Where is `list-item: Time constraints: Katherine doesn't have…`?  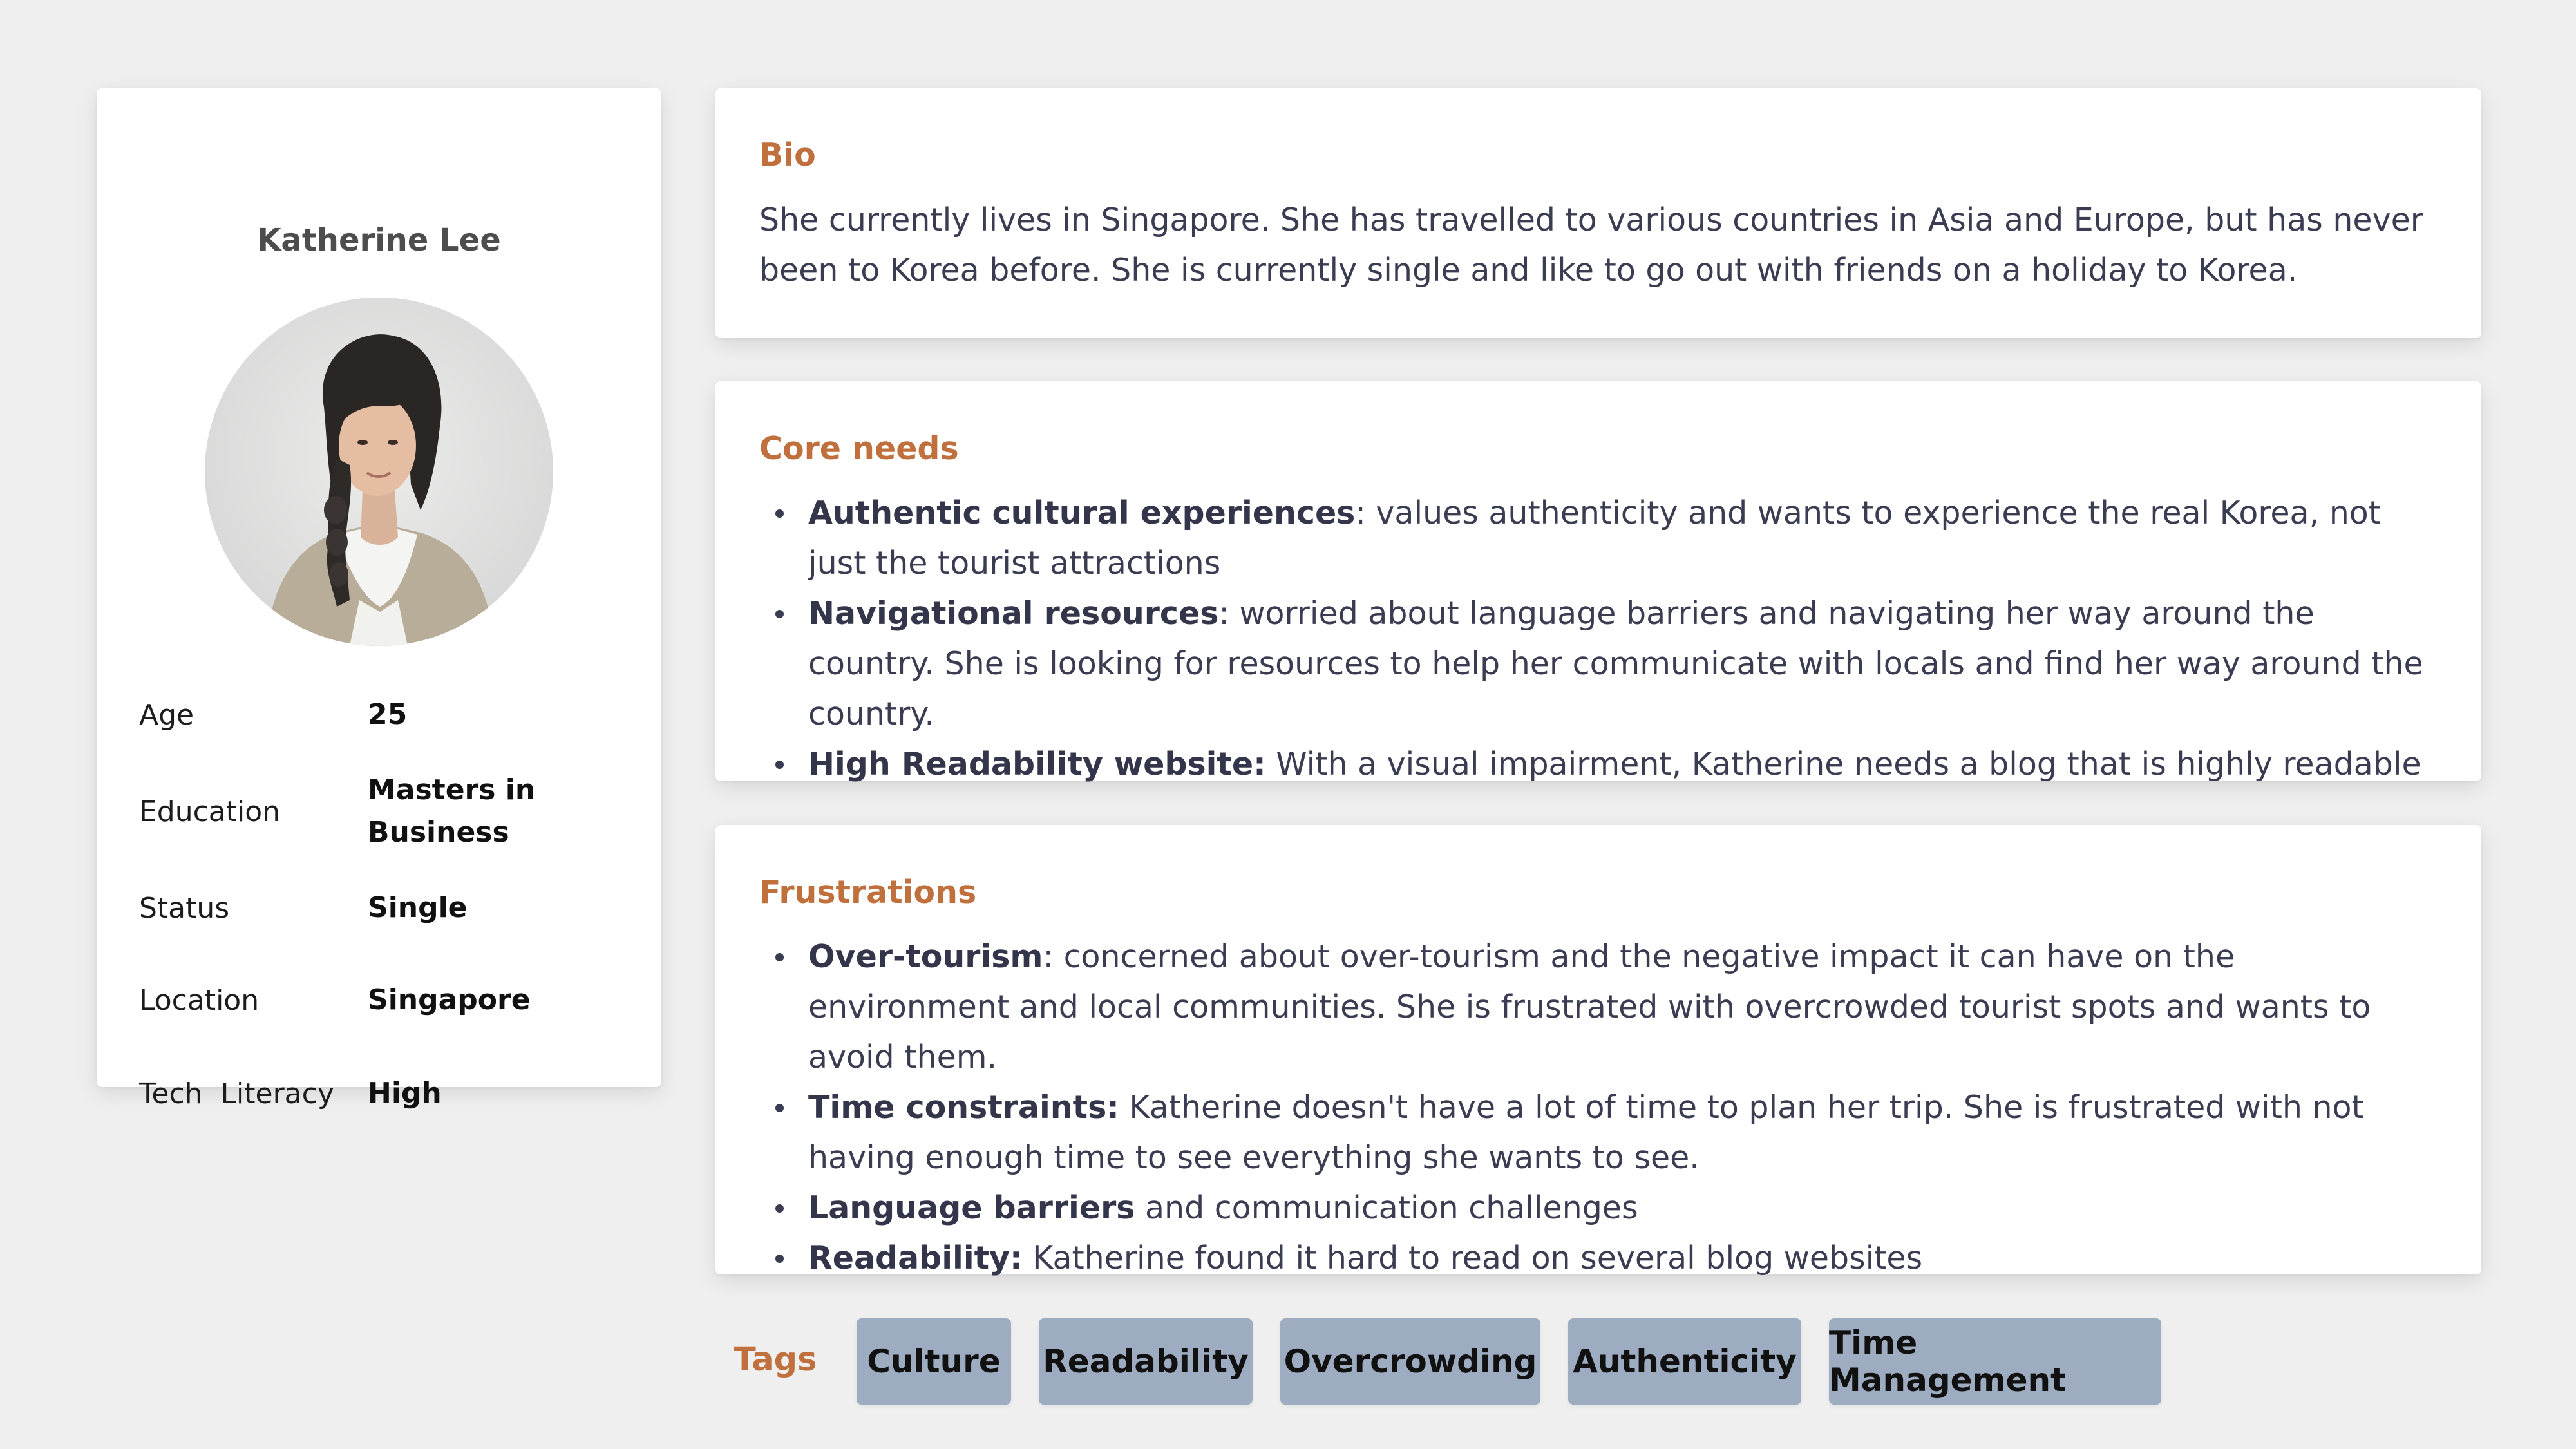
list-item: Time constraints: Katherine doesn't have… is located at coordinates (1609, 1133).